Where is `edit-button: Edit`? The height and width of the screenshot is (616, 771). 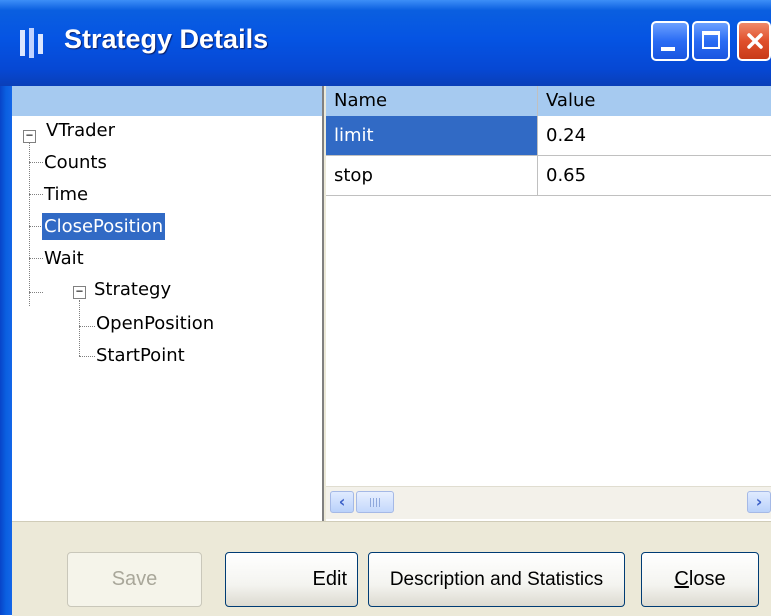
edit-button: Edit is located at coordinates (291, 579).